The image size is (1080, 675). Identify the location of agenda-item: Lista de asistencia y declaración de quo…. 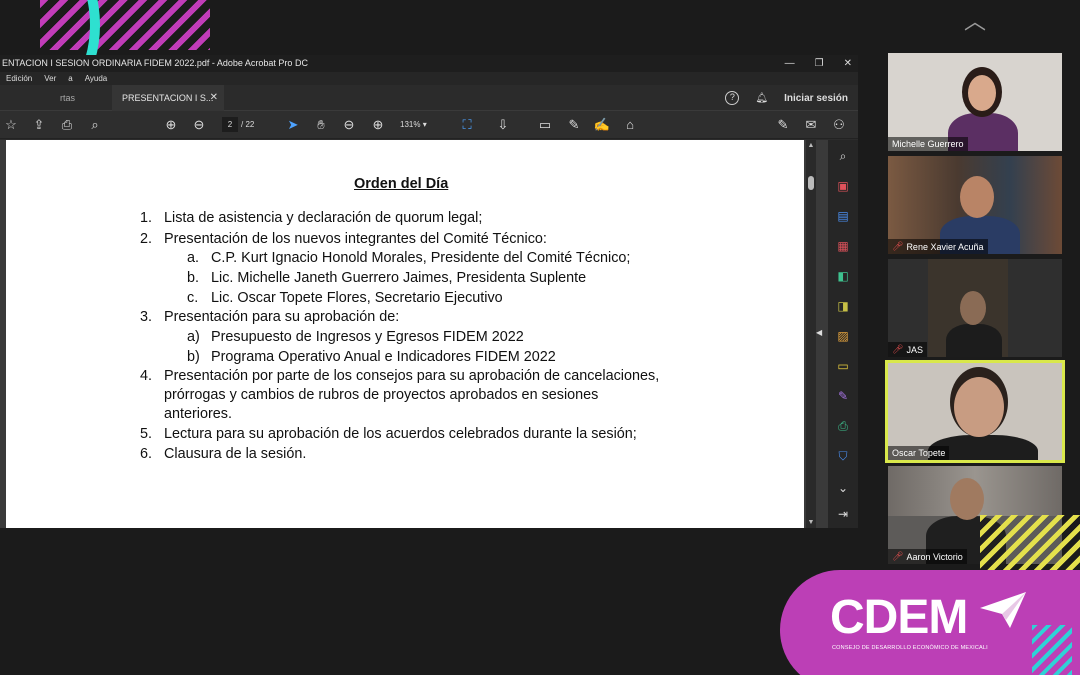
(323, 218).